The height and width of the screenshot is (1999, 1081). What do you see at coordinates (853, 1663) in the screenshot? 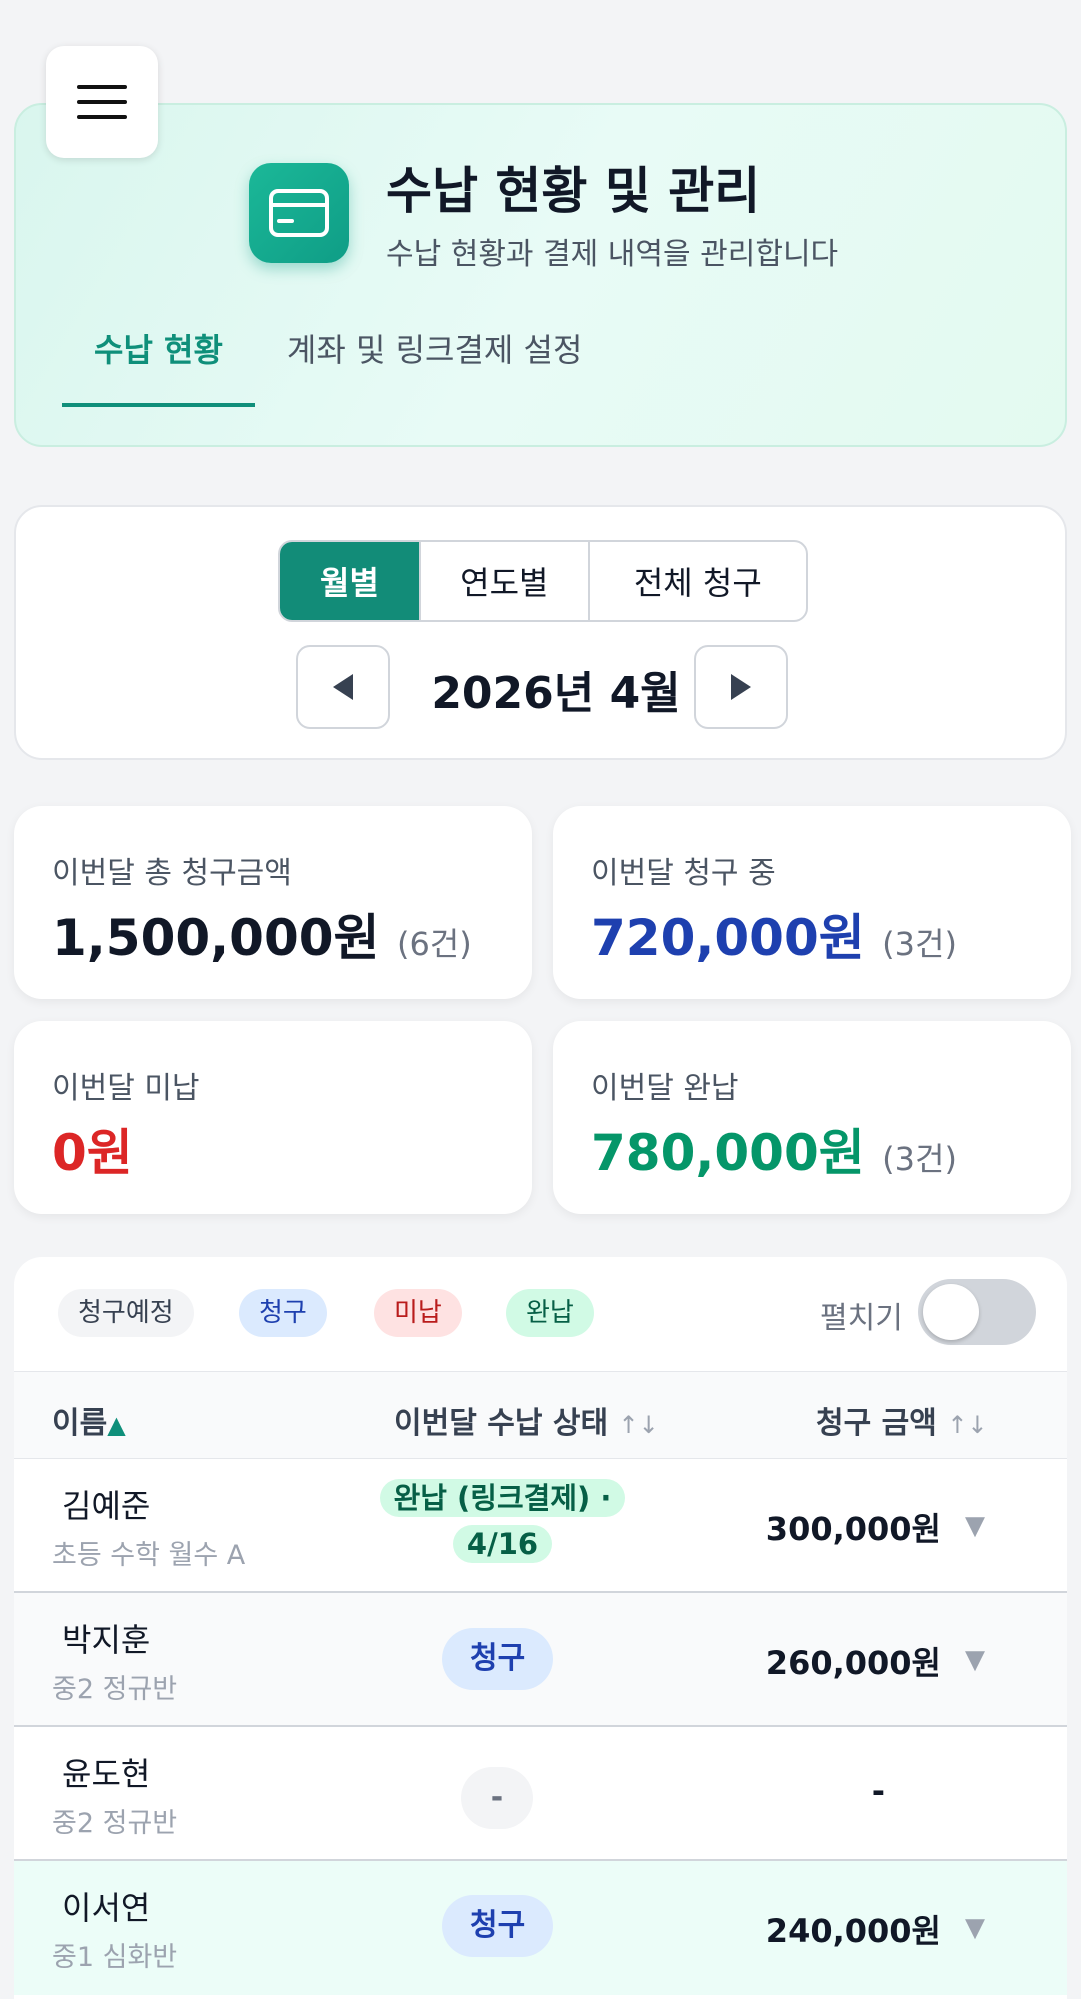
I see `billed-amount: 260,000원` at bounding box center [853, 1663].